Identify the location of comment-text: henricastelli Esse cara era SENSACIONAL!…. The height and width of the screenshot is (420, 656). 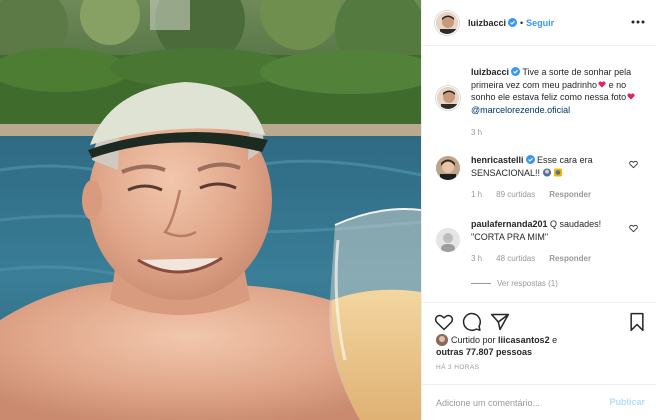
(551, 166).